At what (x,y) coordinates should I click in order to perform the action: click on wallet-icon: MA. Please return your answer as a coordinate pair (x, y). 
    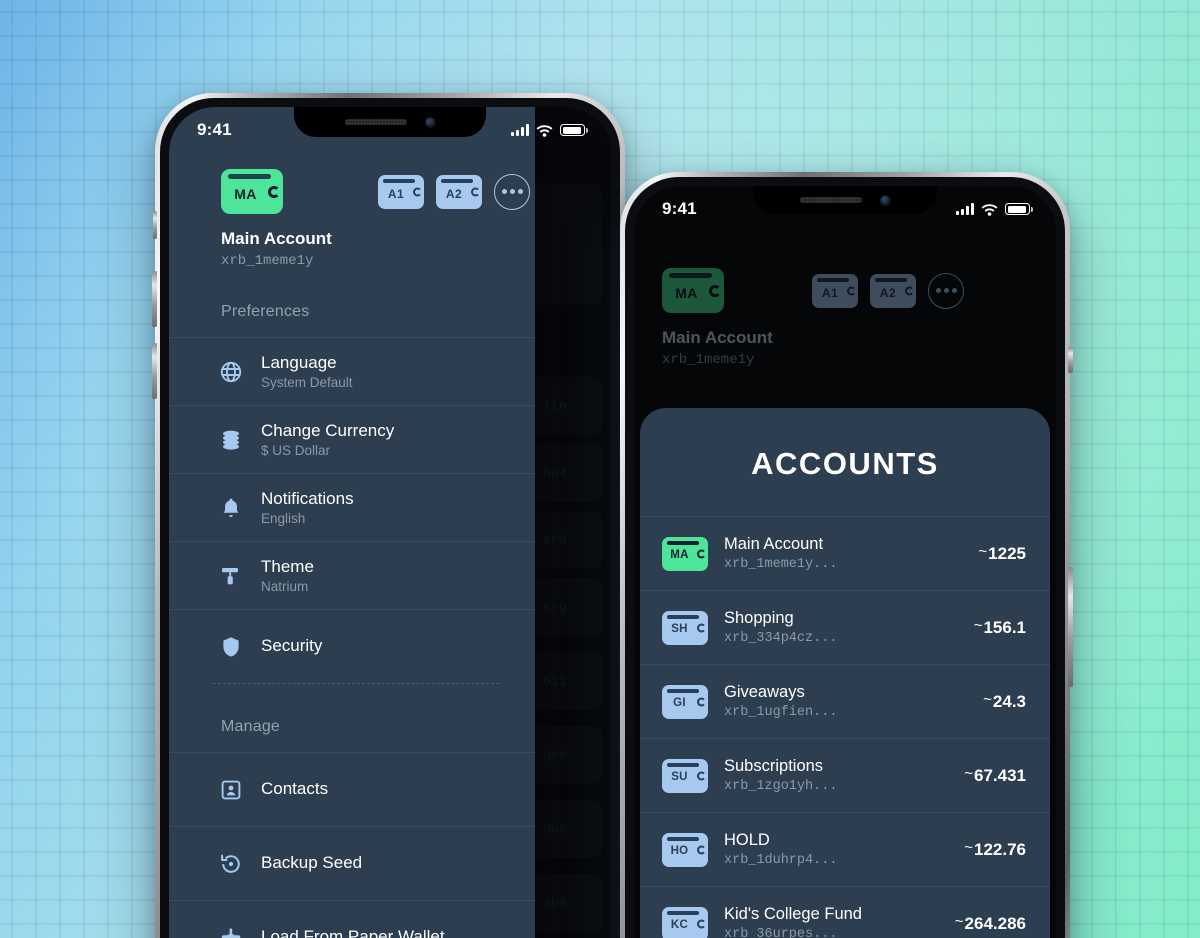
    Looking at the image, I should click on (252, 191).